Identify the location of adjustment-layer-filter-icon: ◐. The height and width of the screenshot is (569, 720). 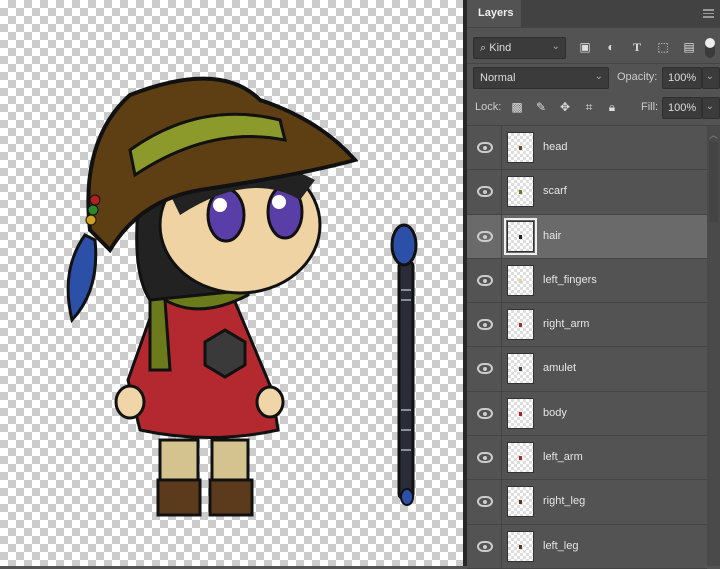
(611, 47).